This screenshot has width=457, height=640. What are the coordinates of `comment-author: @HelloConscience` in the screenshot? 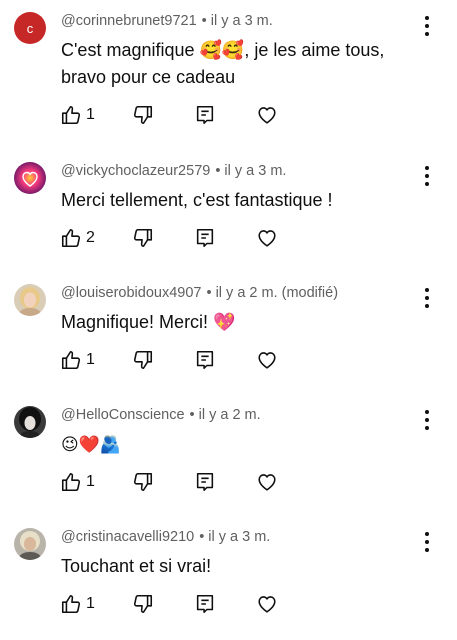 It's located at (123, 415).